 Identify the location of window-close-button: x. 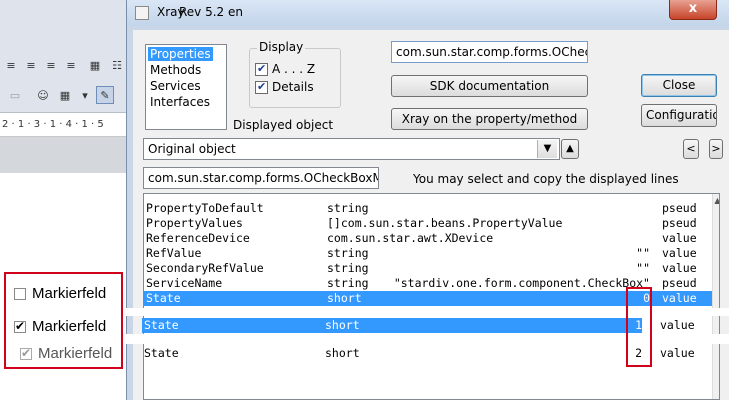
(693, 10).